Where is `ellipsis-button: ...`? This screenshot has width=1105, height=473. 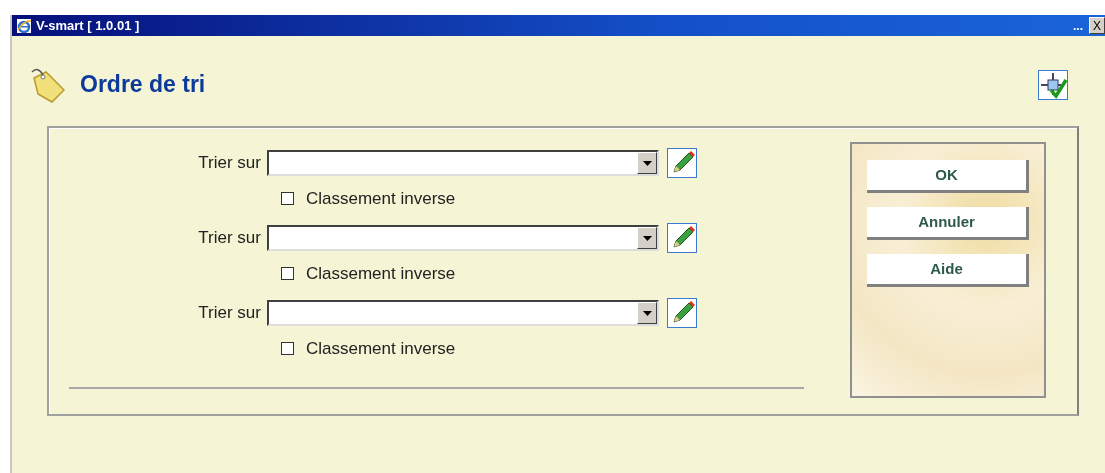
ellipsis-button: ... is located at coordinates (1077, 25).